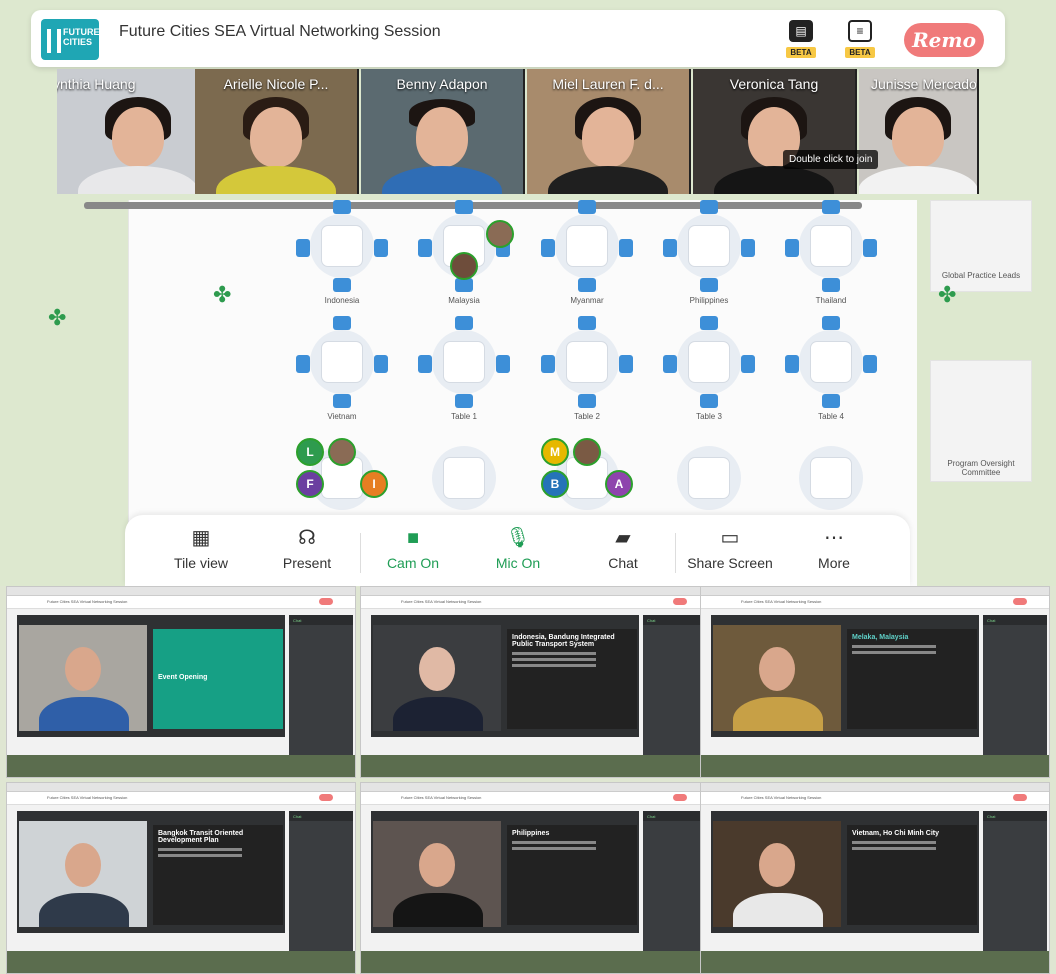 The image size is (1056, 974). I want to click on participant-name: Veronica Tang, so click(774, 84).